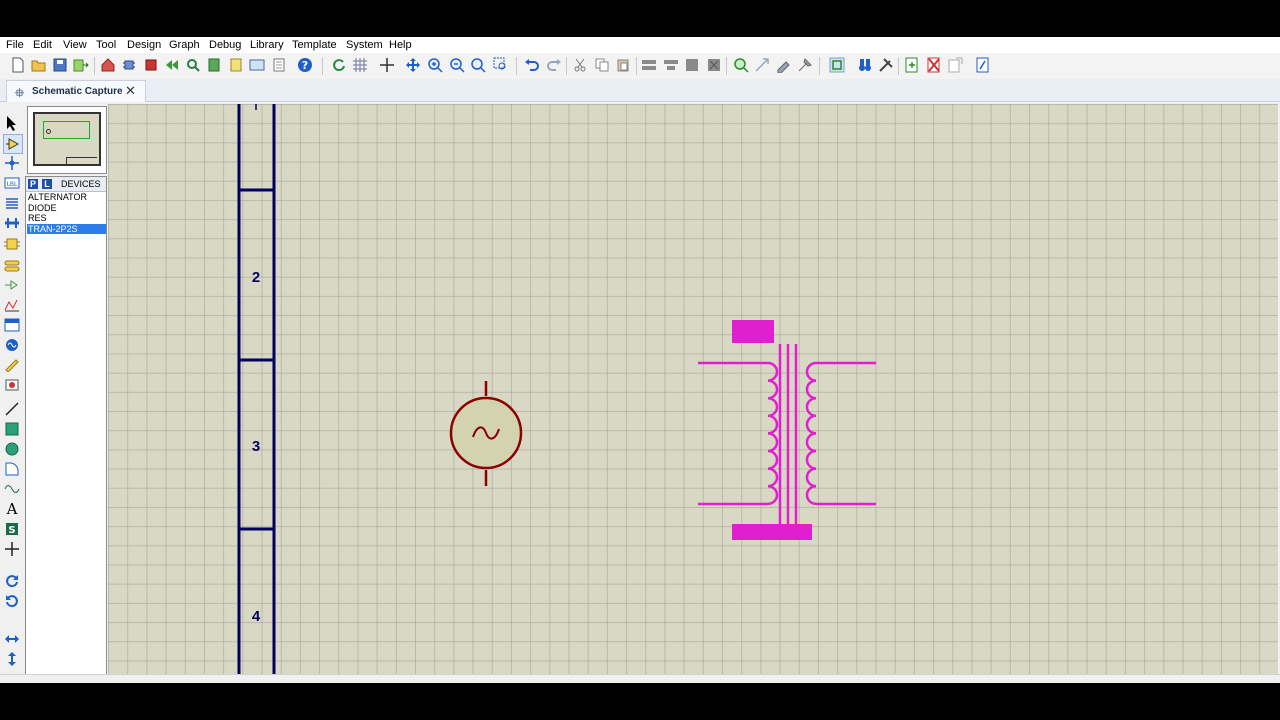 The width and height of the screenshot is (1280, 720). I want to click on zoom-page-icon, so click(193, 65).